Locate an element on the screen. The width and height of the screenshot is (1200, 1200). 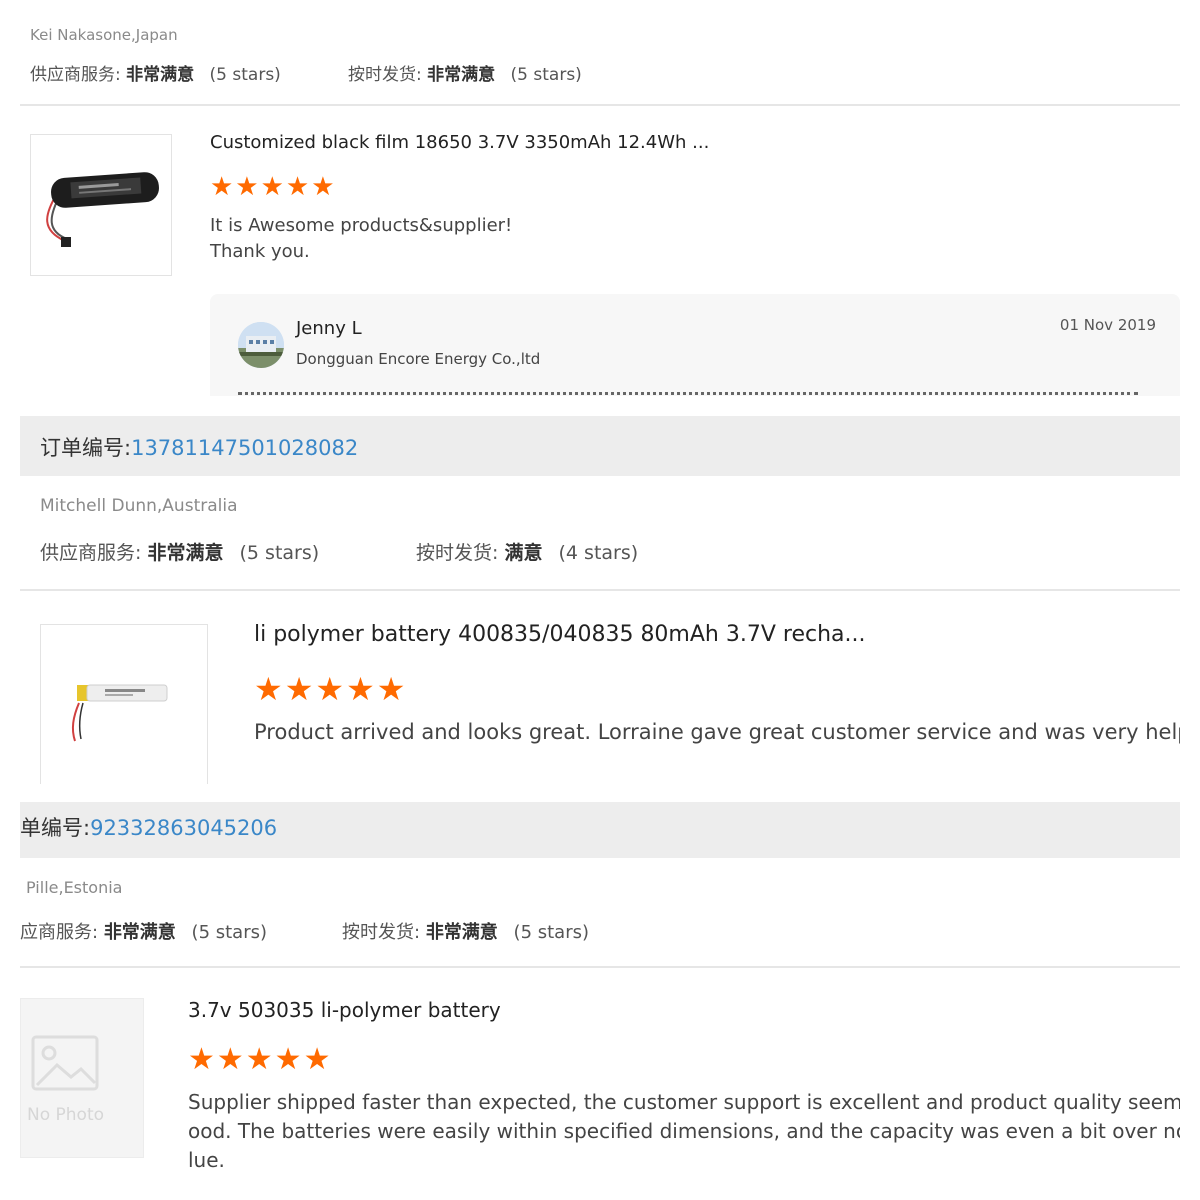
company-building-icon is located at coordinates (261, 345).